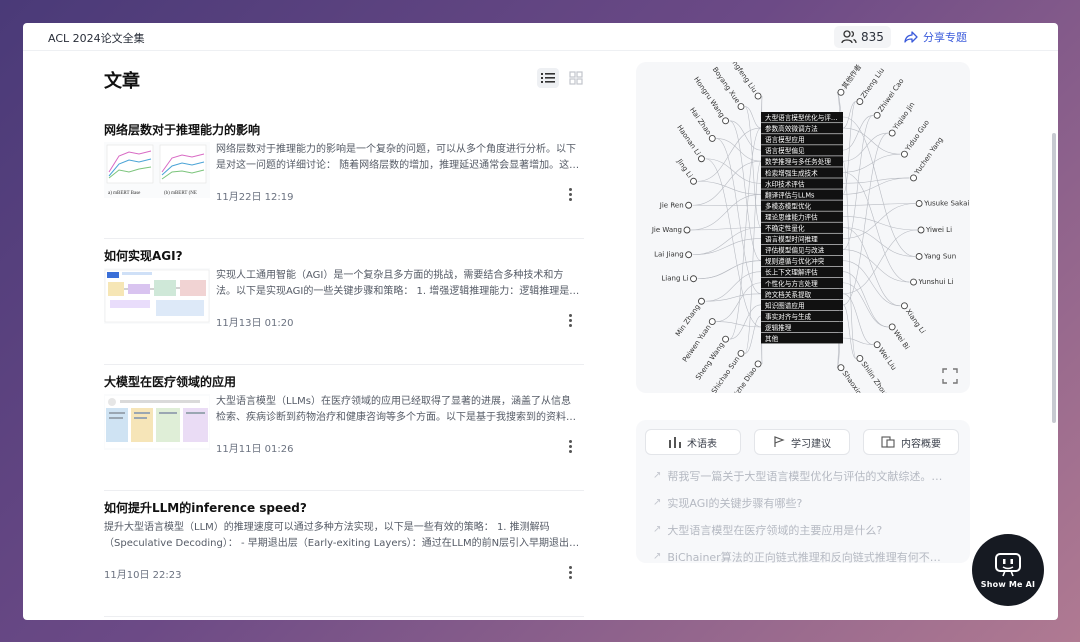 The width and height of the screenshot is (1080, 642). I want to click on topic-label: 理论思维能力评估, so click(791, 216).